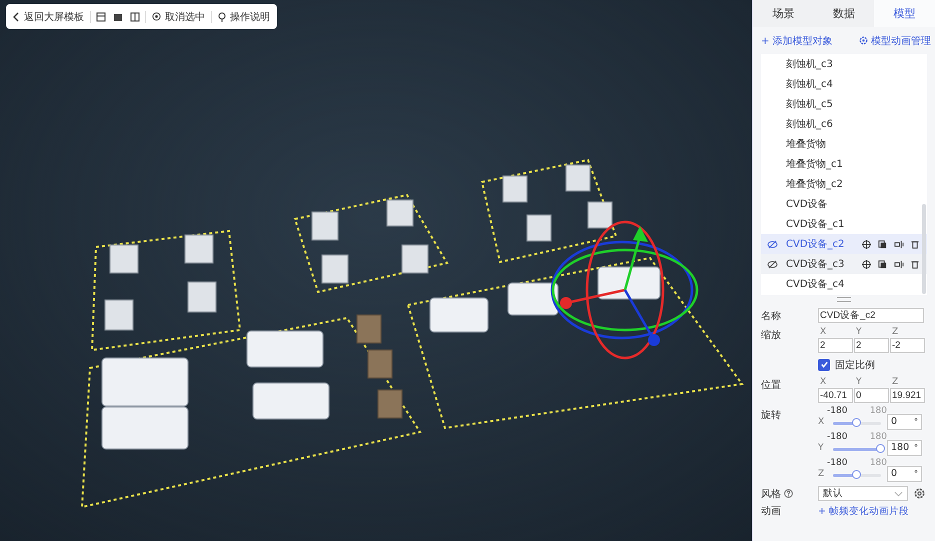 This screenshot has width=935, height=541. I want to click on object-list-item: 堆叠货物_c2, so click(844, 184).